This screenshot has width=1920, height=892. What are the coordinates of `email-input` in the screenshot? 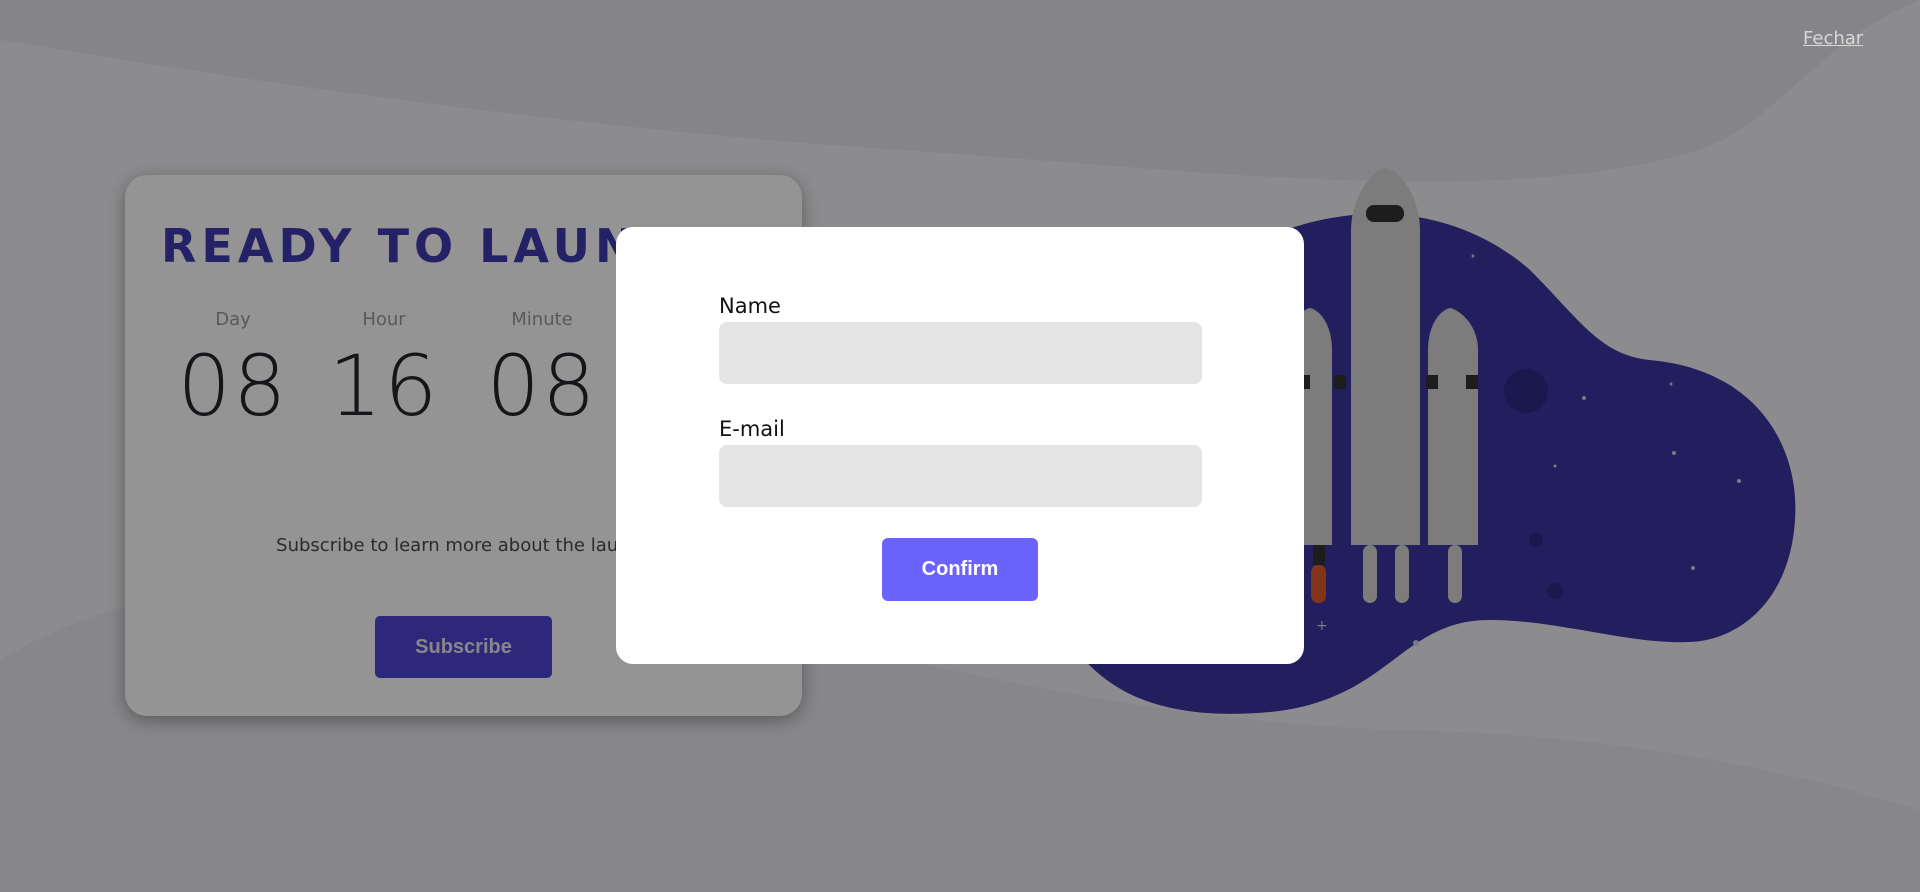 It's located at (960, 476).